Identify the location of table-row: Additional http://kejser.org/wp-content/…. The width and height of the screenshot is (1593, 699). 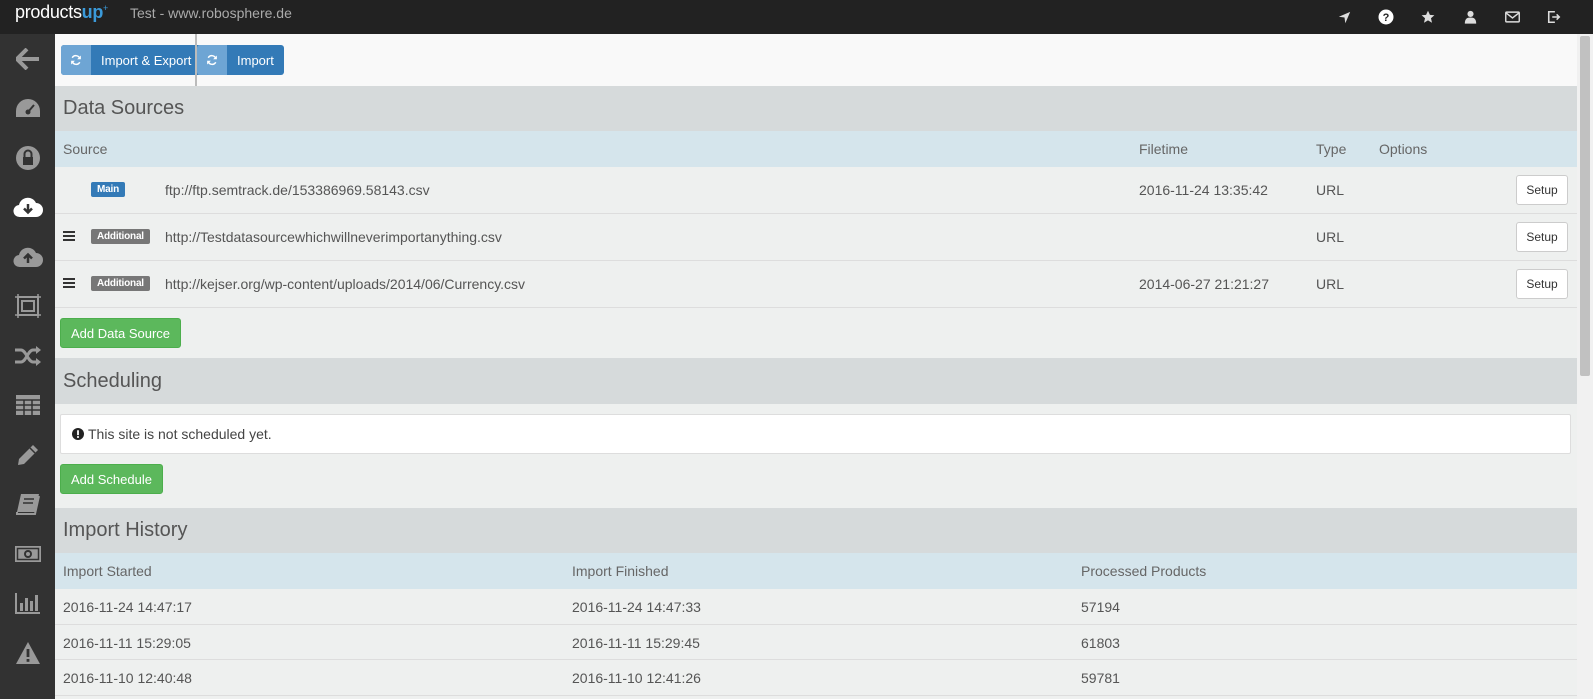
(816, 284).